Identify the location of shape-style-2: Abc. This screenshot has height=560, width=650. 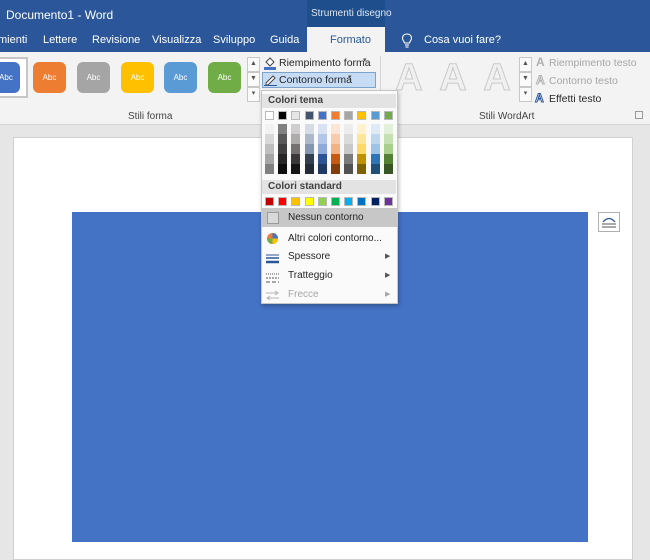
(49, 77).